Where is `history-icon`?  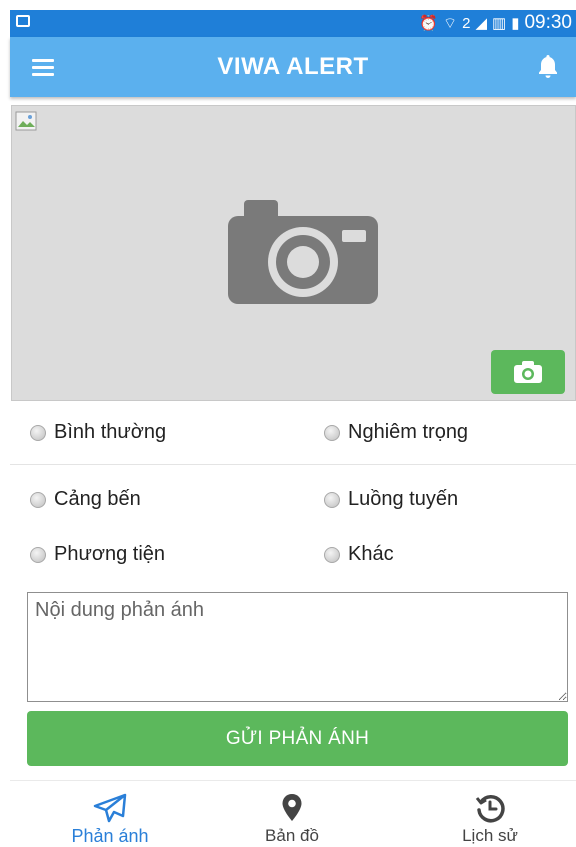 history-icon is located at coordinates (490, 808).